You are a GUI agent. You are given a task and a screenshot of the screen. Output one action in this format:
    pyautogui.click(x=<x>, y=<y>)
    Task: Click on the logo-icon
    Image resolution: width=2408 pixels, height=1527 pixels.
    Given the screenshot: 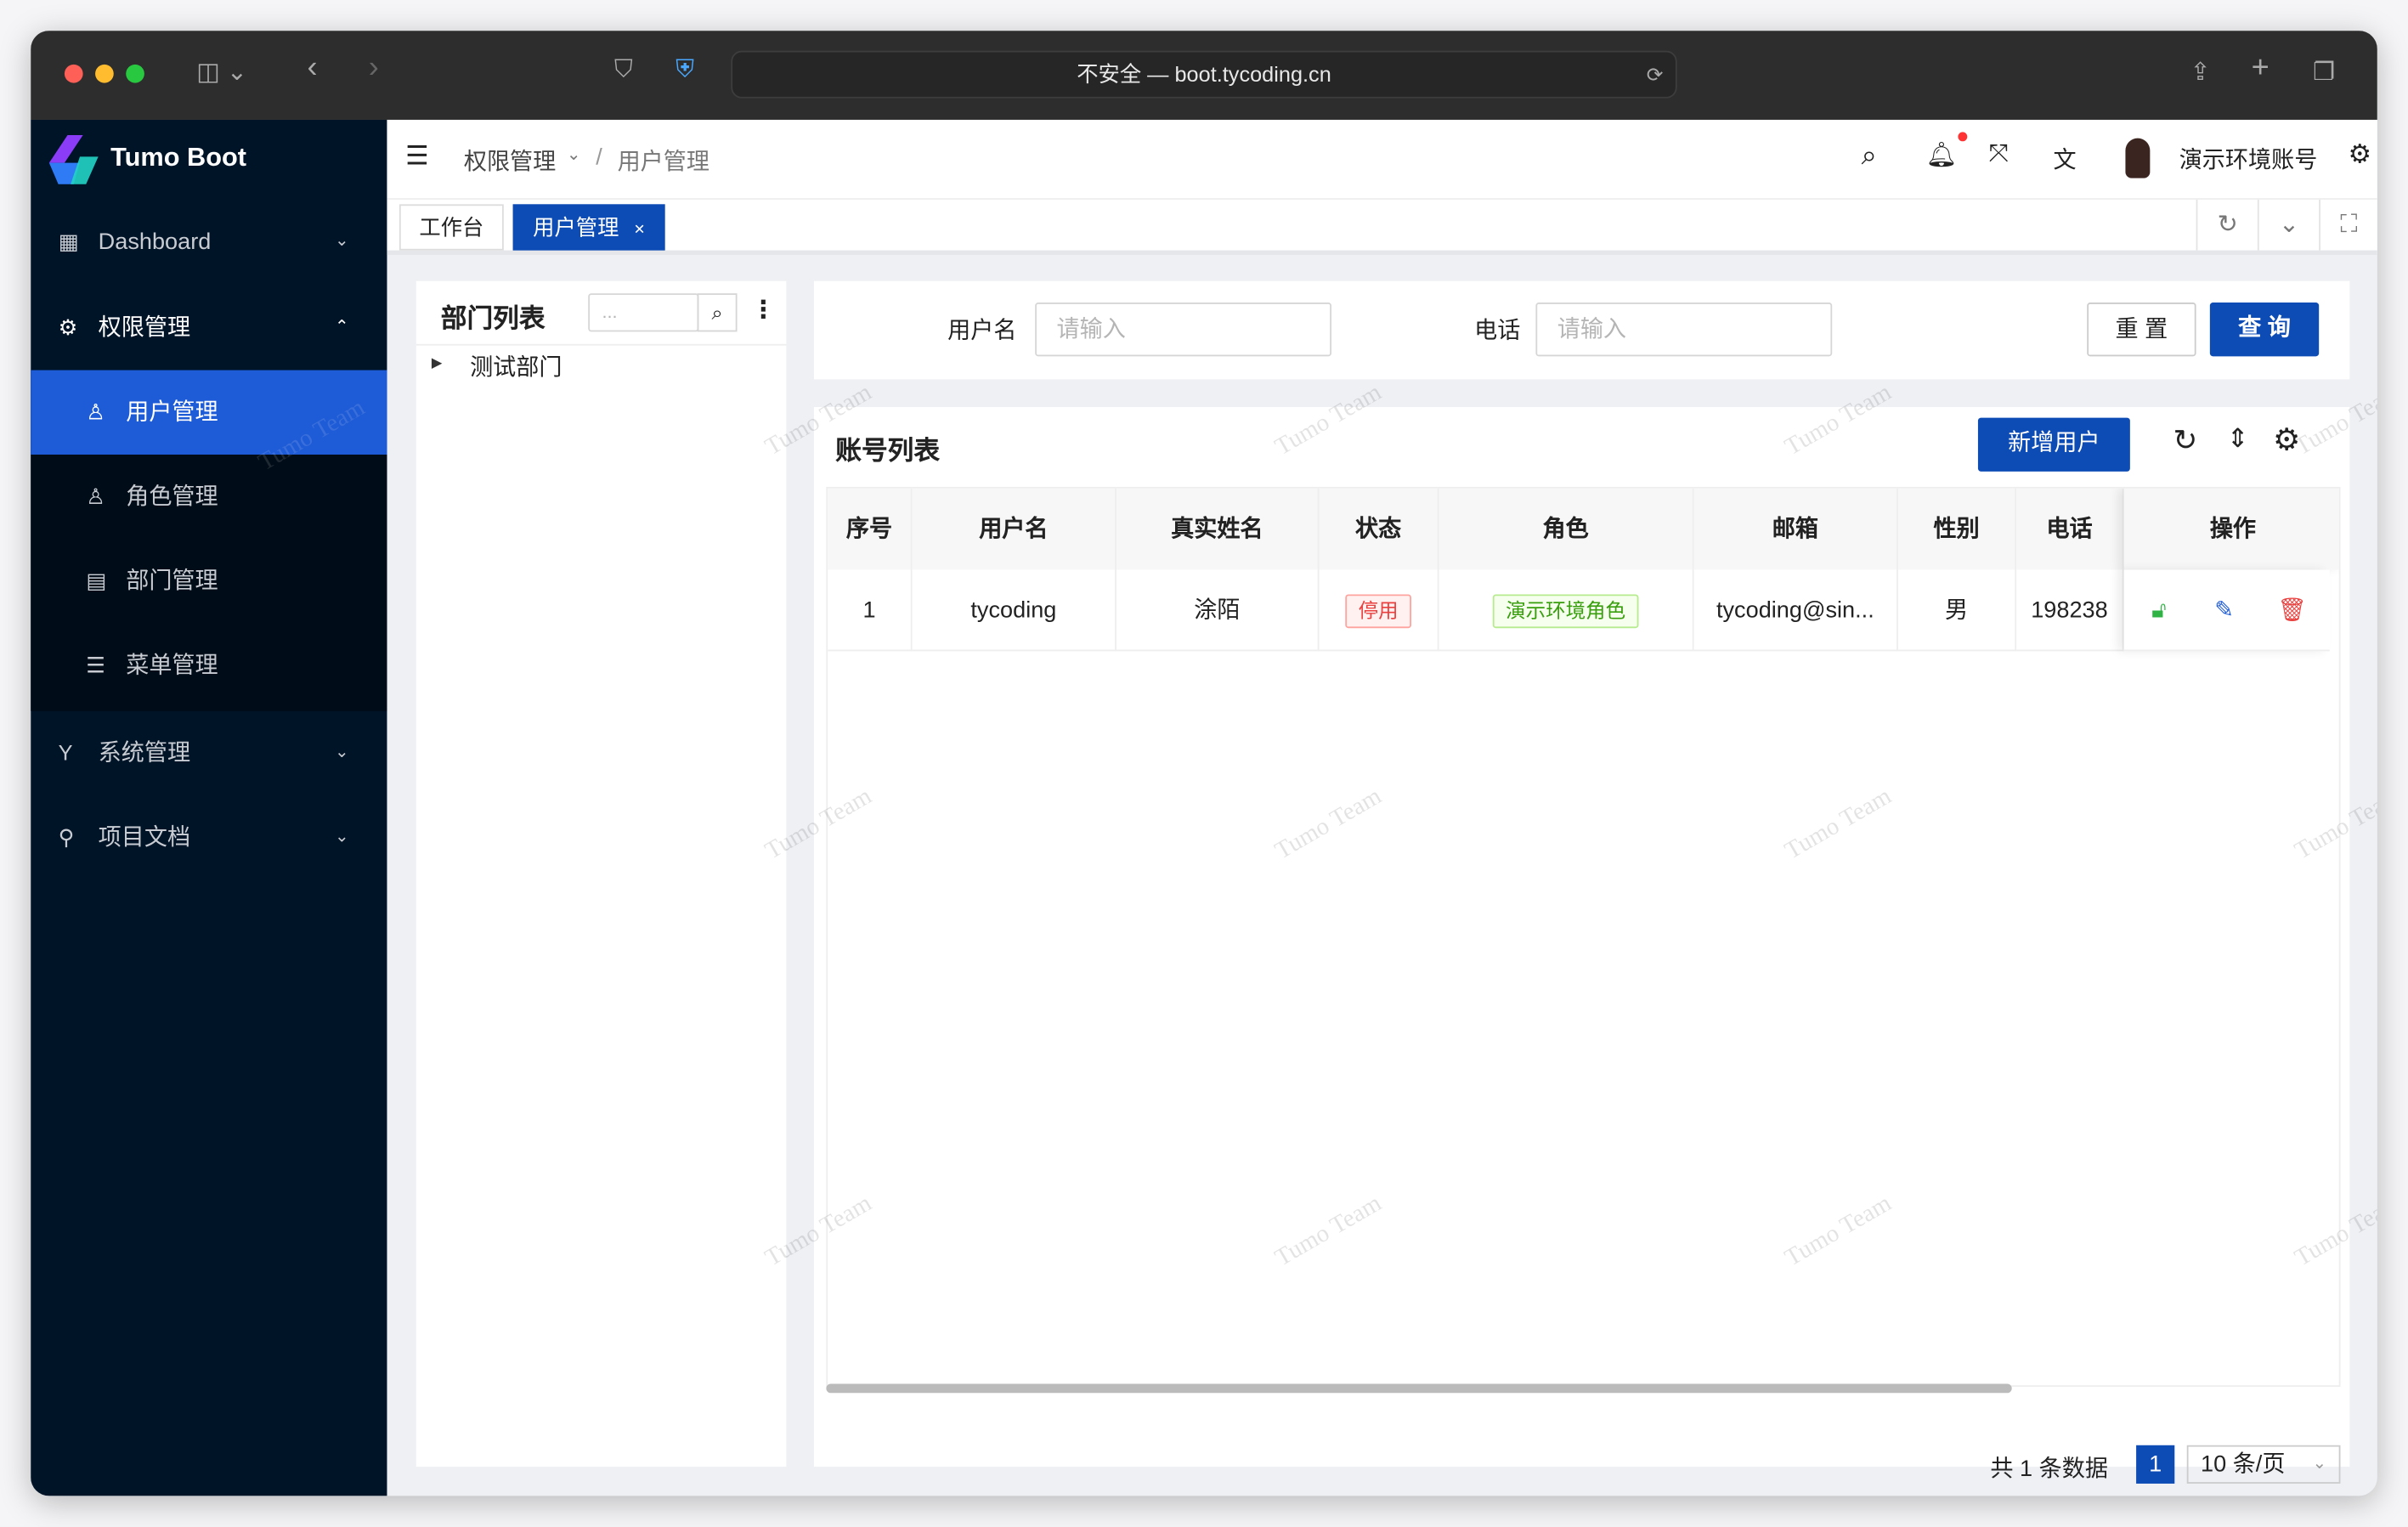 What is the action you would take?
    pyautogui.click(x=73, y=160)
    